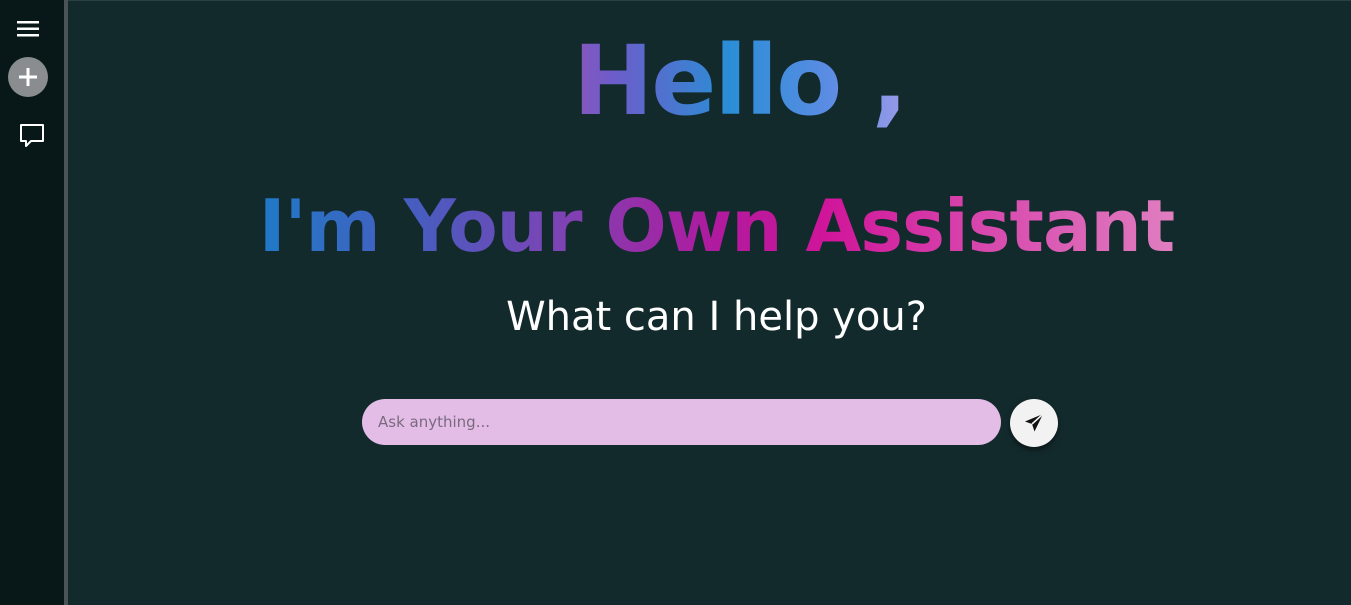  I want to click on new-chat-button, so click(28, 77).